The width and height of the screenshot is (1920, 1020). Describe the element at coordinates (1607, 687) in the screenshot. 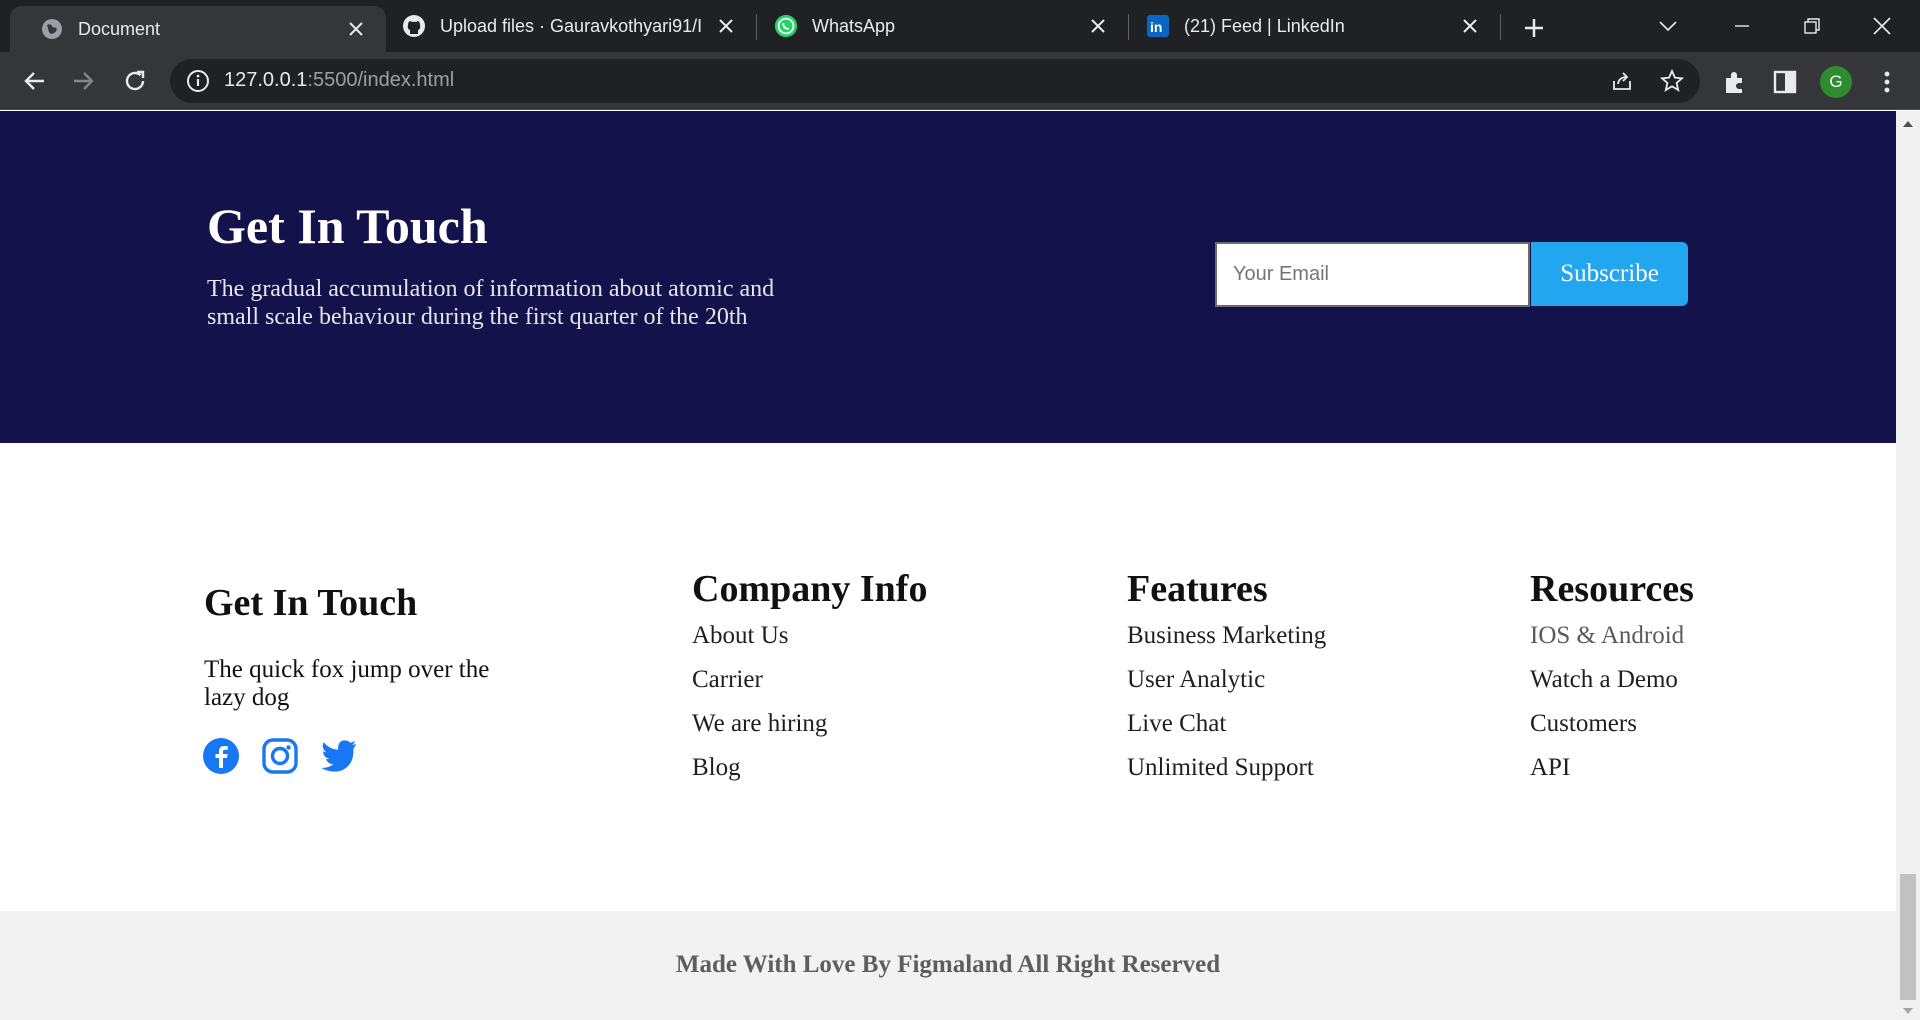

I see `footer-link-watch-demo: Watch a Demo` at that location.